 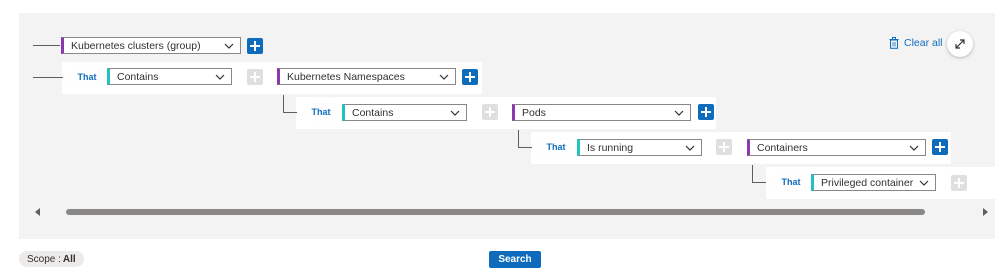 I want to click on entity-dropdown-kubernetes-clusters: Kubernetes clusters (group), so click(x=151, y=45).